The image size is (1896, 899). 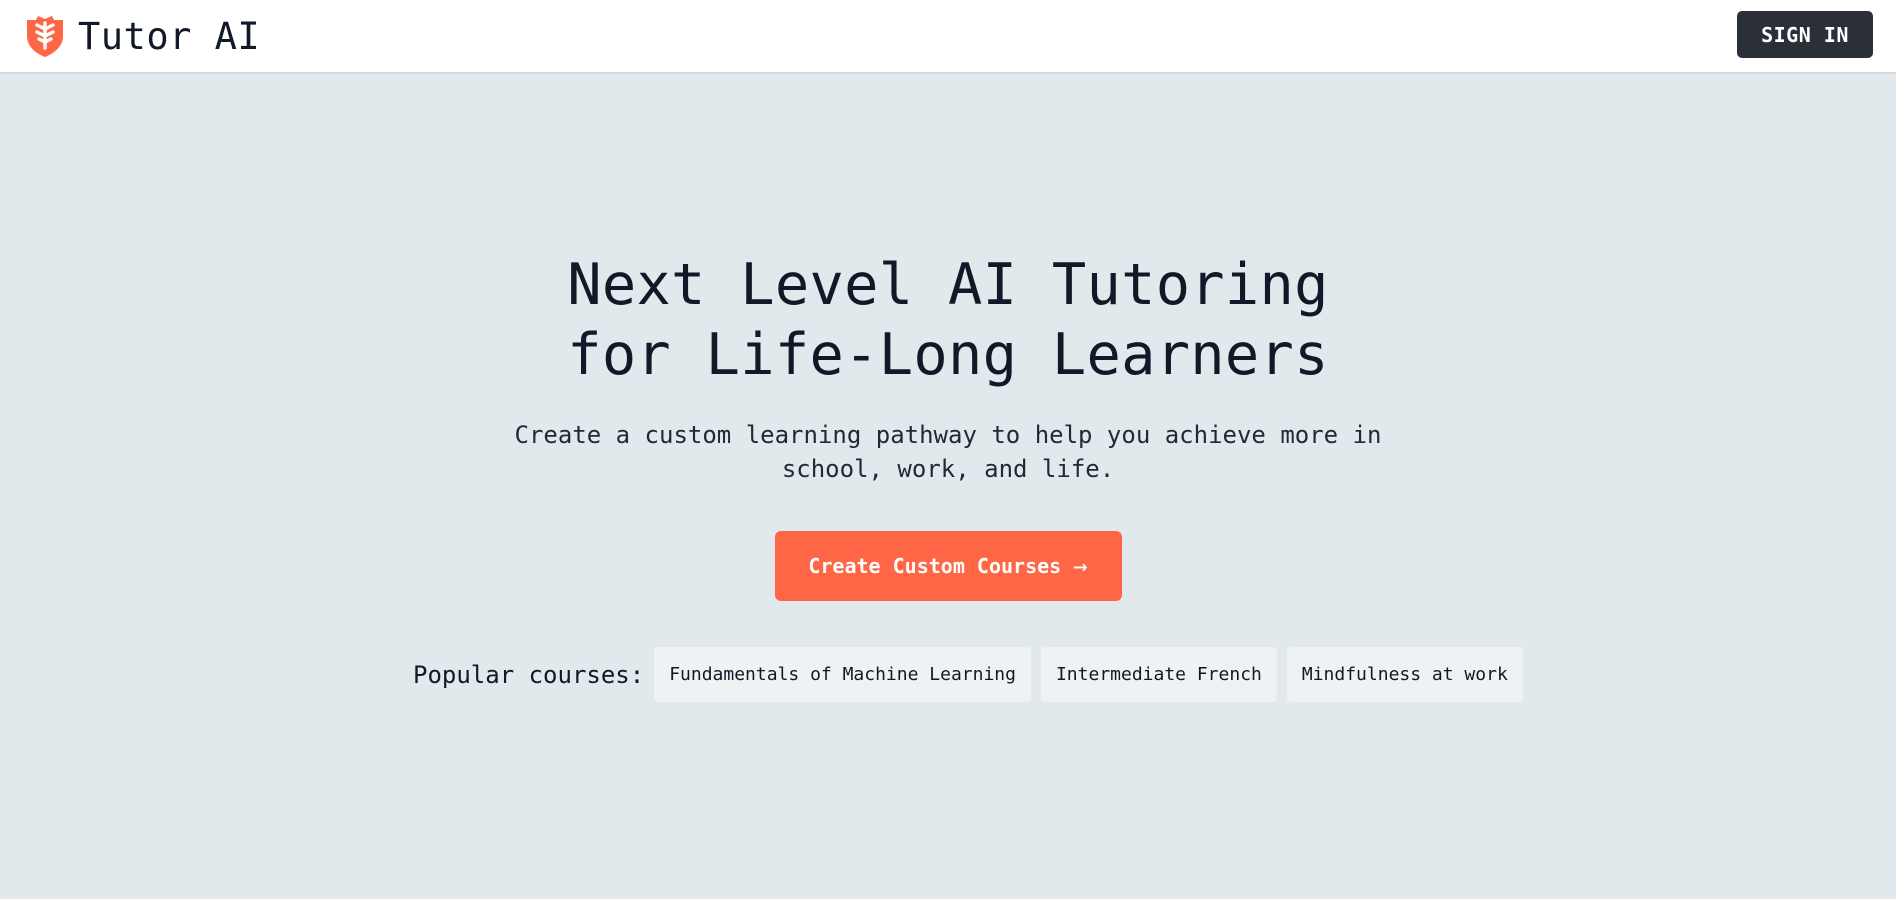 I want to click on course-chip-mindfulness-at-work: Mindfulness at work, so click(x=1404, y=674).